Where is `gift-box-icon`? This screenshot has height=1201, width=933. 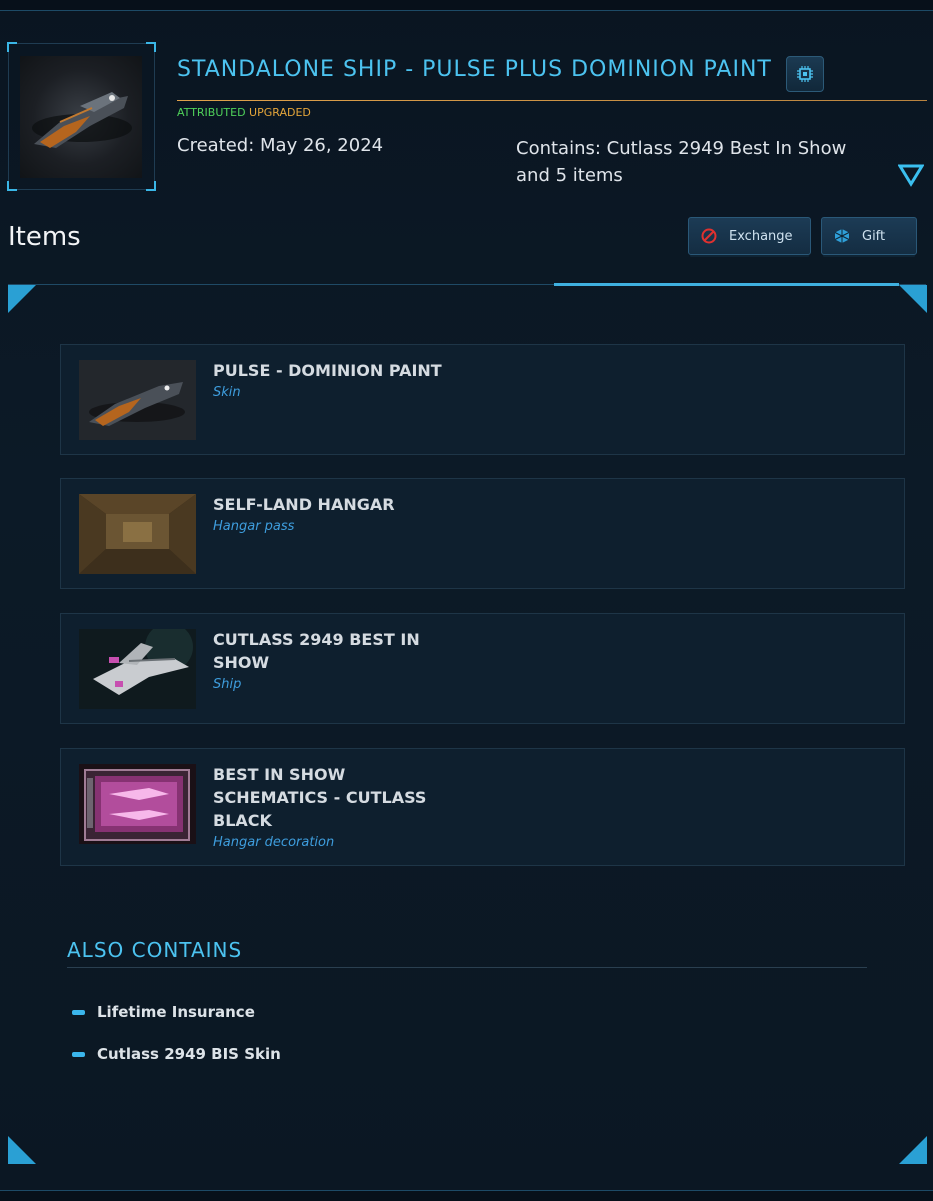 gift-box-icon is located at coordinates (842, 236).